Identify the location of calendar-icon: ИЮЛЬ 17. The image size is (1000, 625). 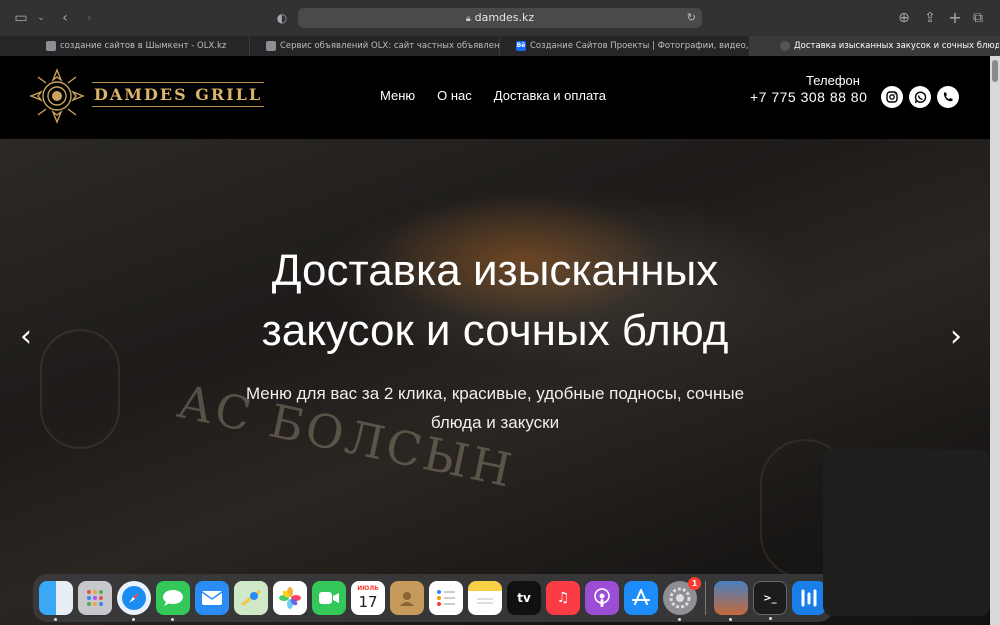
(368, 598).